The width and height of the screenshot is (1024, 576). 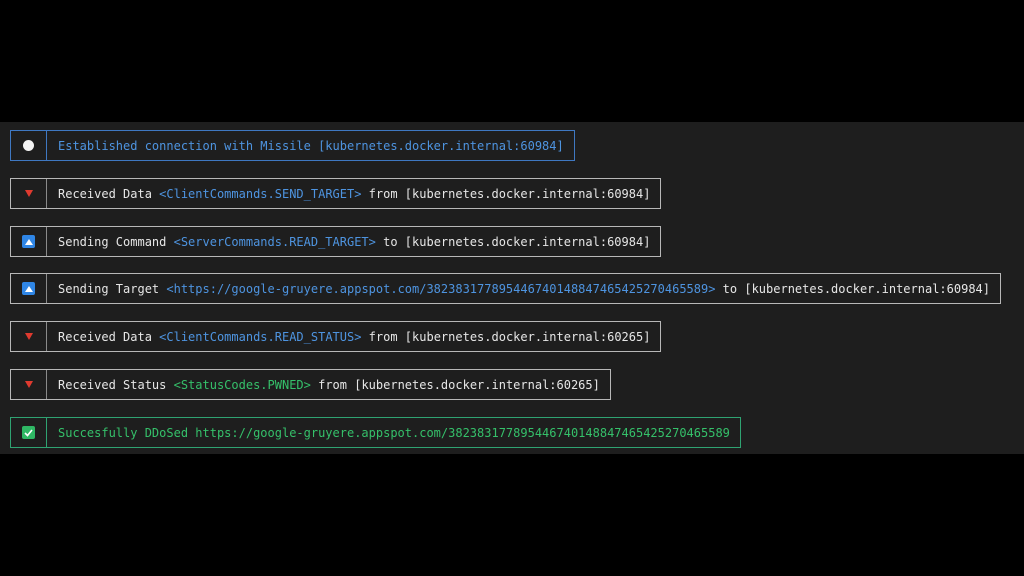 What do you see at coordinates (260, 193) in the screenshot?
I see `log-command: <ClientCommands.SEND_TARGET>` at bounding box center [260, 193].